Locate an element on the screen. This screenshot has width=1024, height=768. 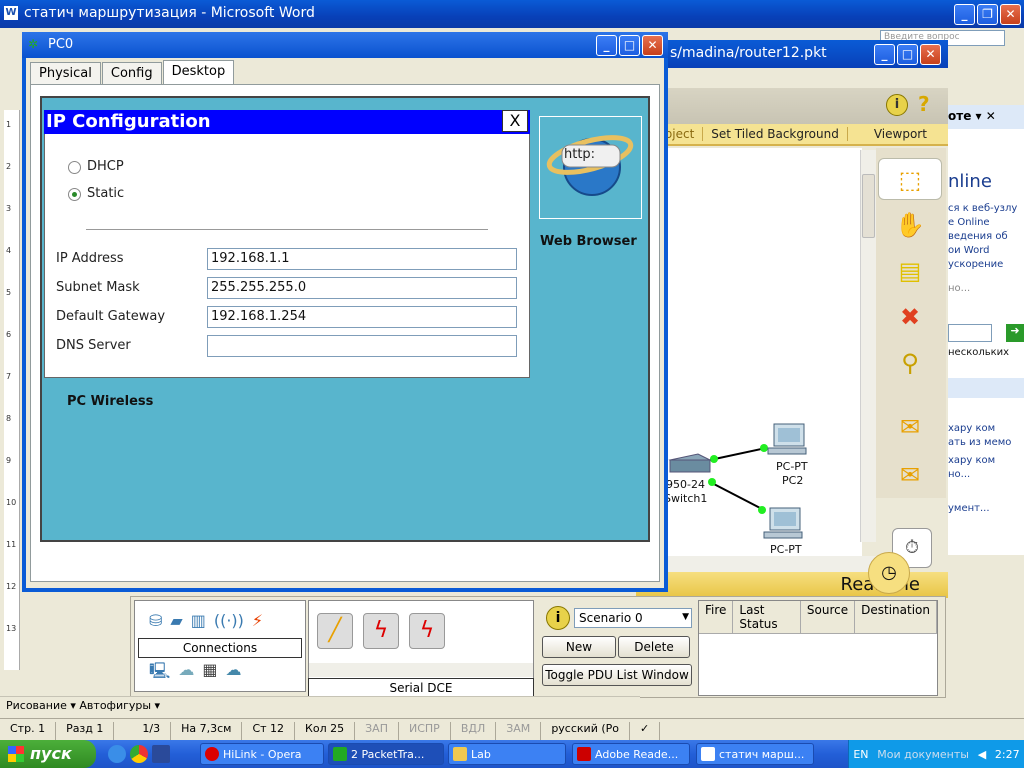
router-category-icon: ⛁ is located at coordinates (155, 620).